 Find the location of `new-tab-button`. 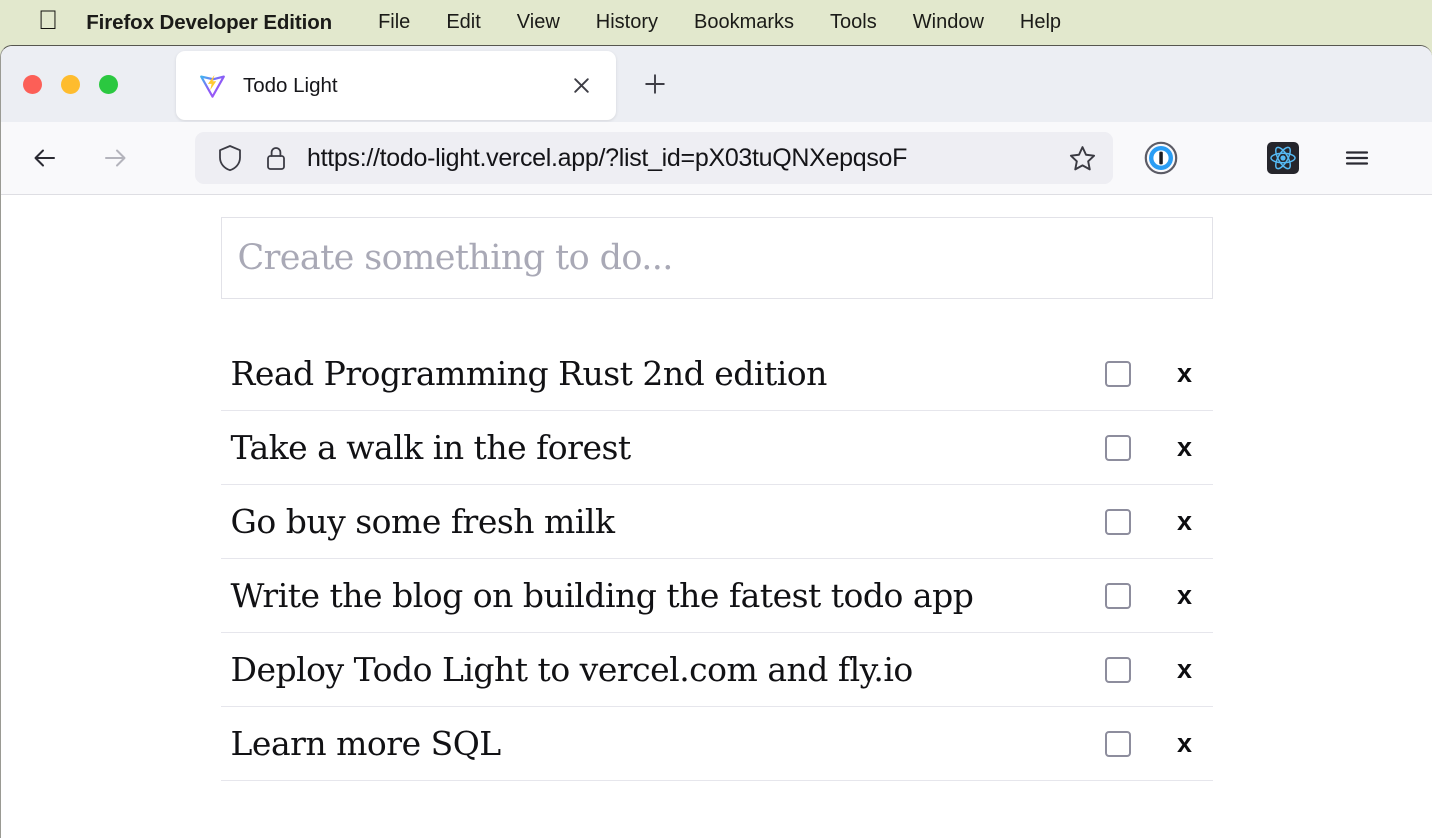

new-tab-button is located at coordinates (655, 84).